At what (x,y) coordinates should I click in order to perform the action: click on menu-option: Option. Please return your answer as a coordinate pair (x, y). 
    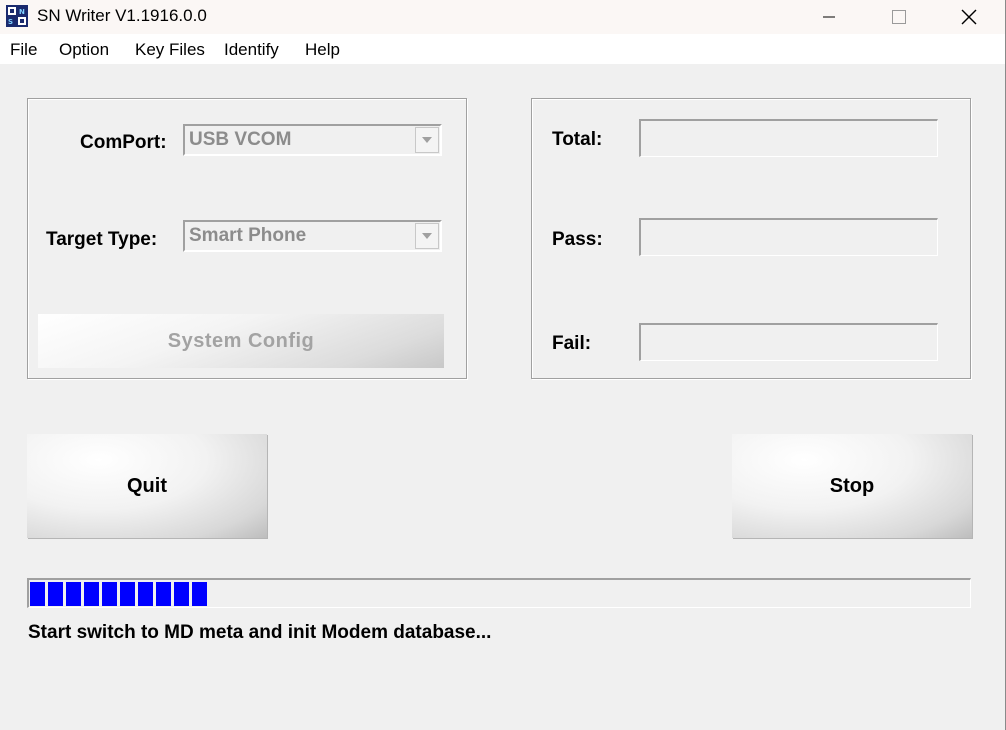
    Looking at the image, I should click on (84, 50).